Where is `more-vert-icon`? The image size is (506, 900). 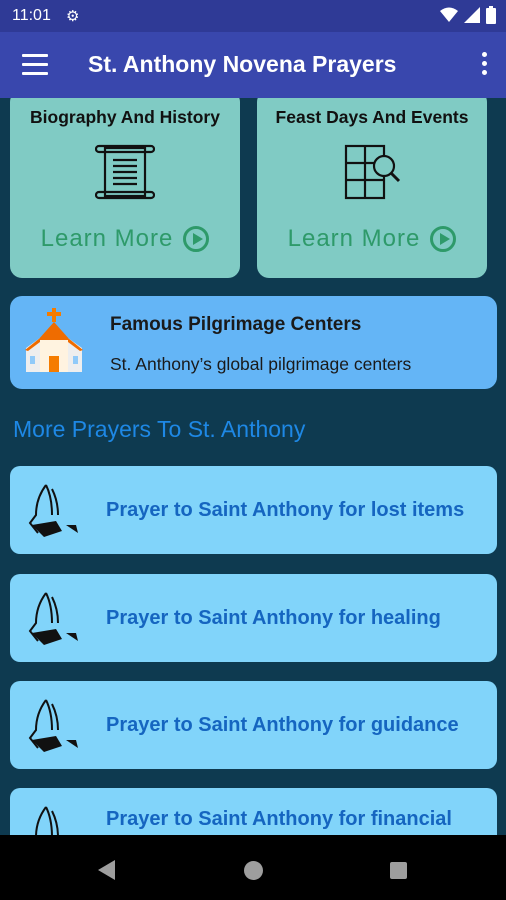 more-vert-icon is located at coordinates (484, 65).